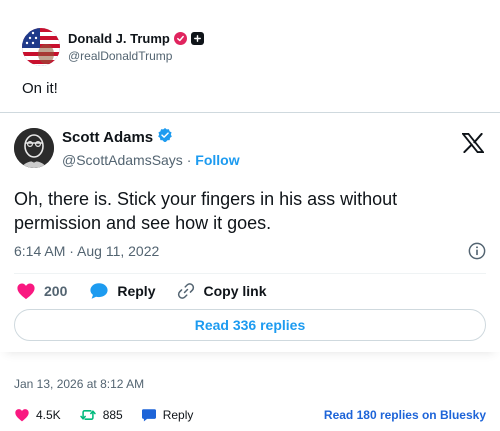 The height and width of the screenshot is (431, 500). I want to click on info-icon, so click(477, 253).